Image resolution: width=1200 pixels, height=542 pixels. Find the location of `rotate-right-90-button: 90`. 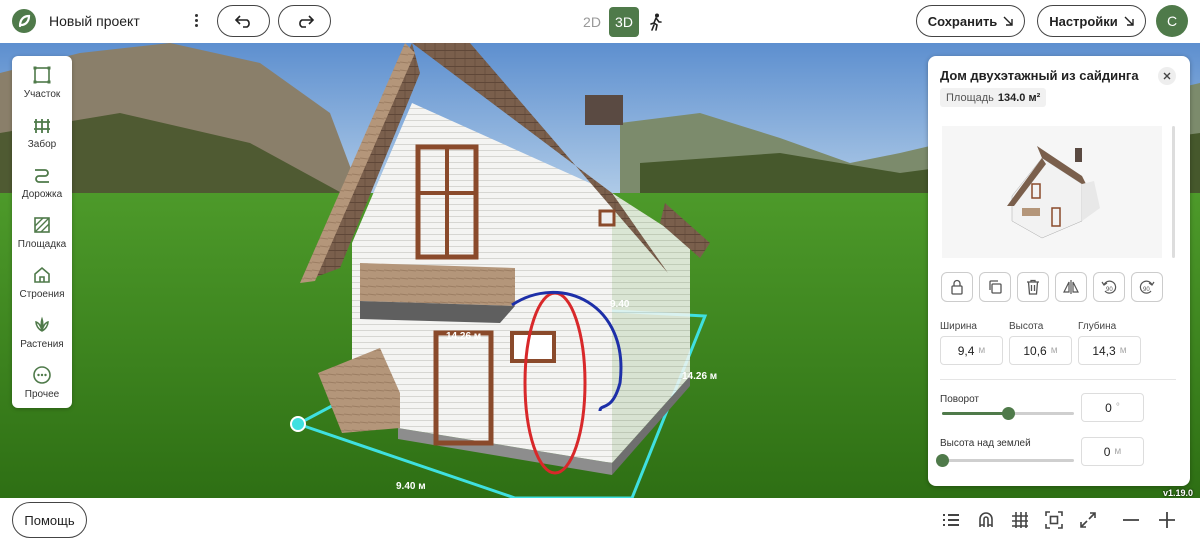

rotate-right-90-button: 90 is located at coordinates (1147, 287).